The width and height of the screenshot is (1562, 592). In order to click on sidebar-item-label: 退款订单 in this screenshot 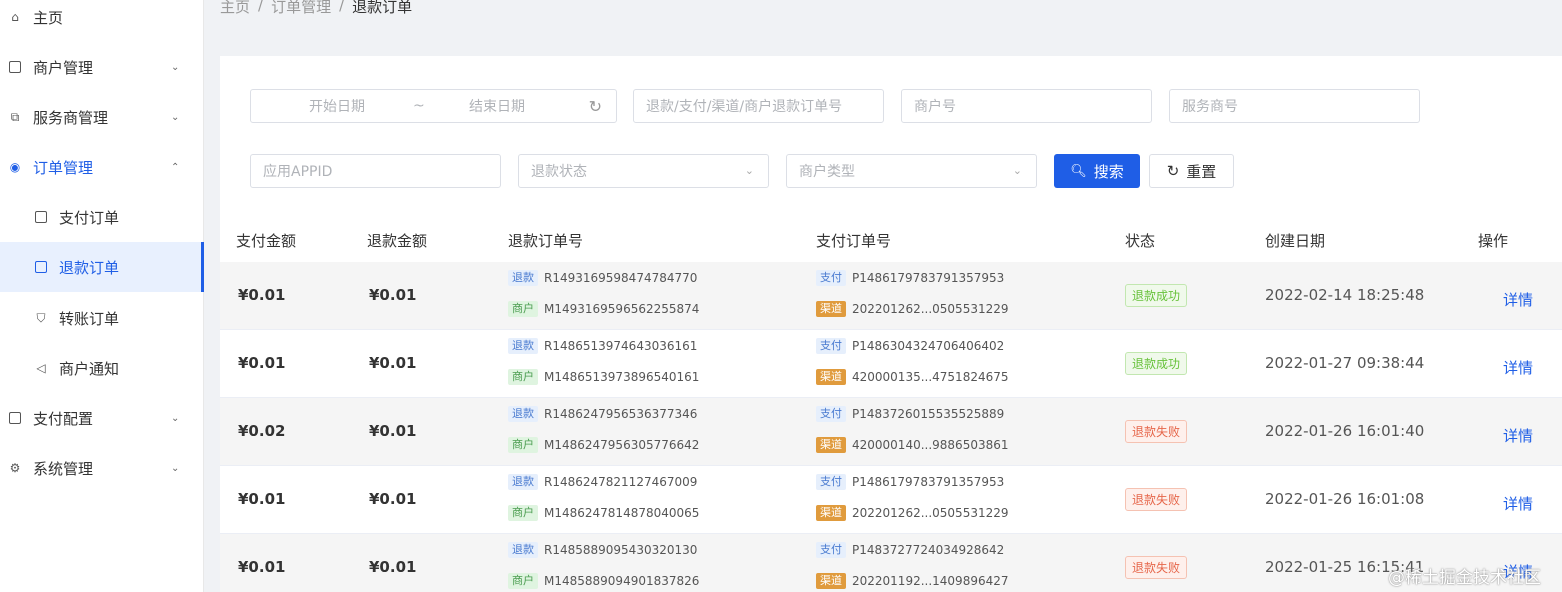, I will do `click(89, 267)`.